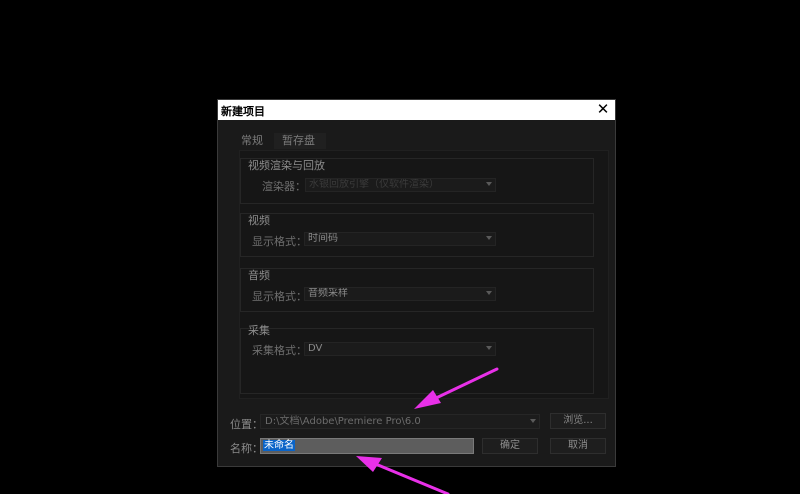  I want to click on group-title-audio: 音频, so click(259, 275).